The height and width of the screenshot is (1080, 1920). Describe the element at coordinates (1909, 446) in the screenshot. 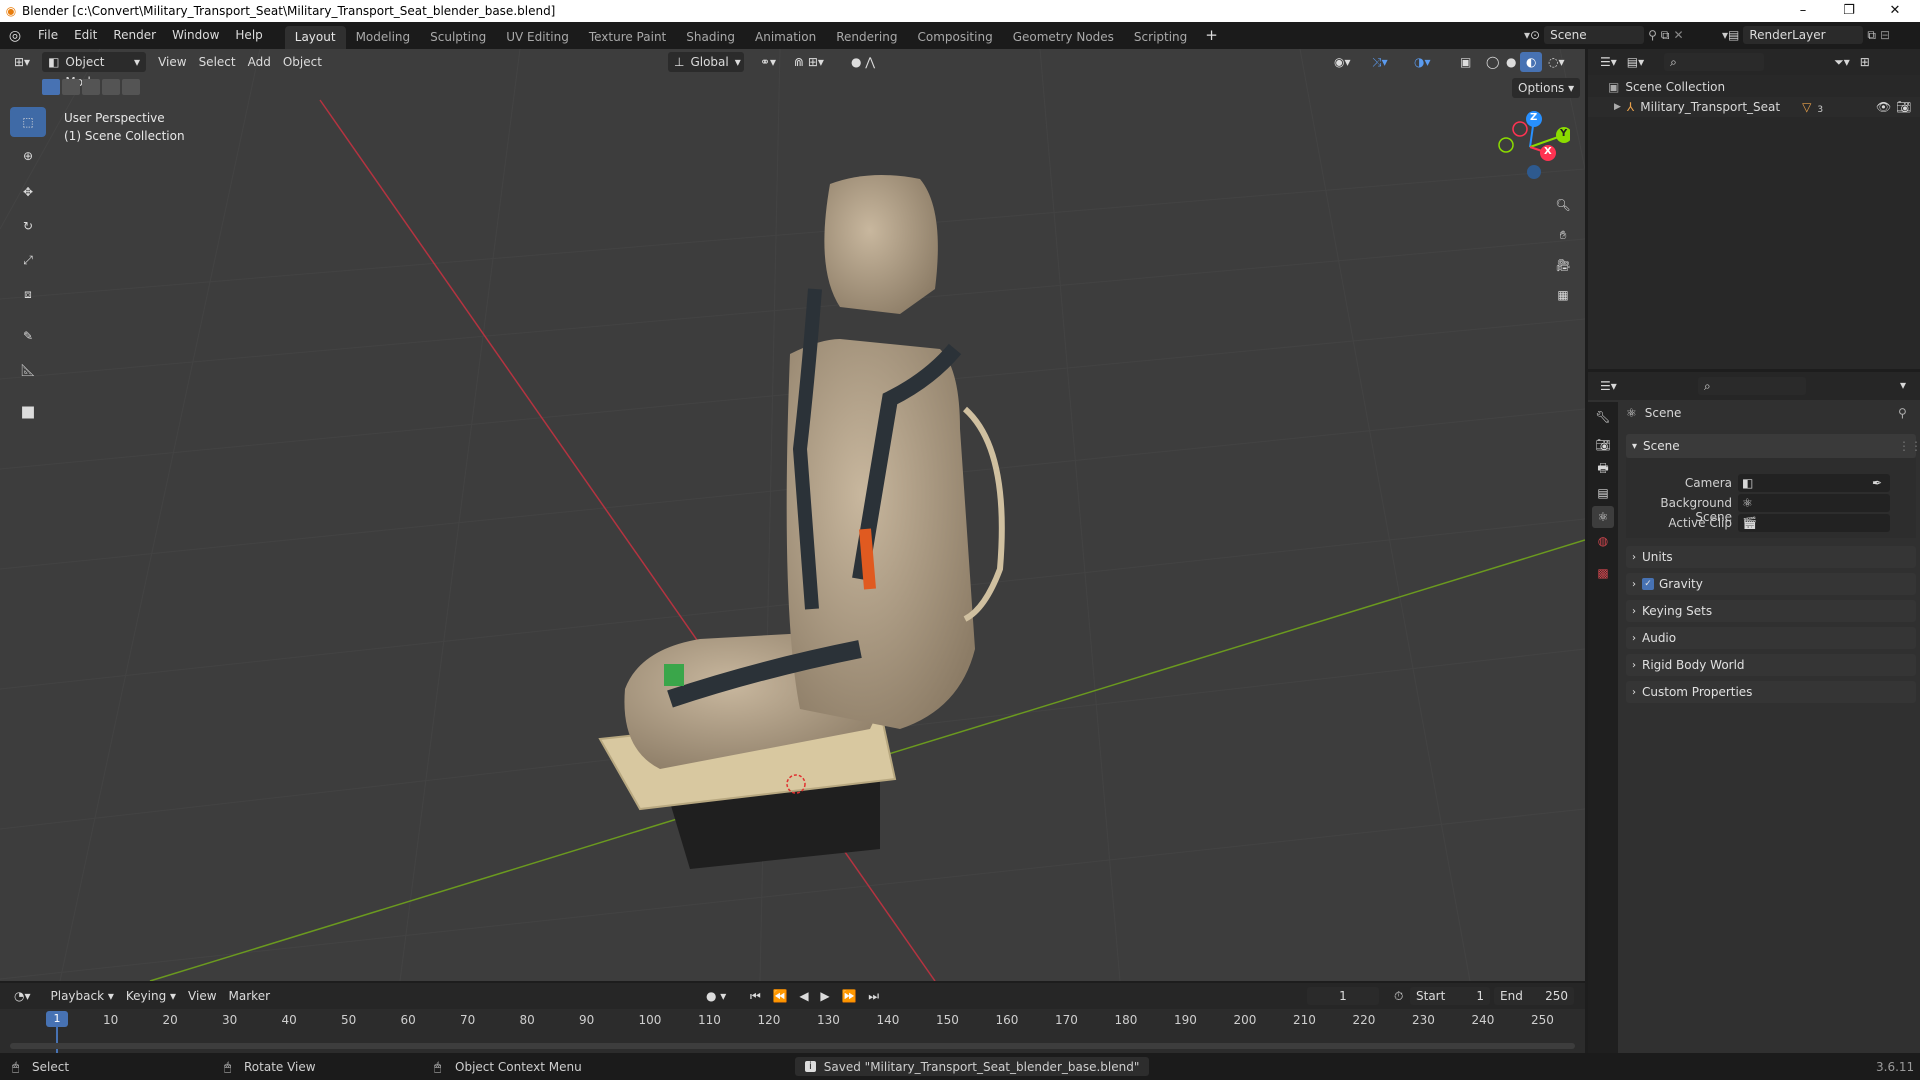

I see `drag-handle-icon: ⋮⋮` at that location.